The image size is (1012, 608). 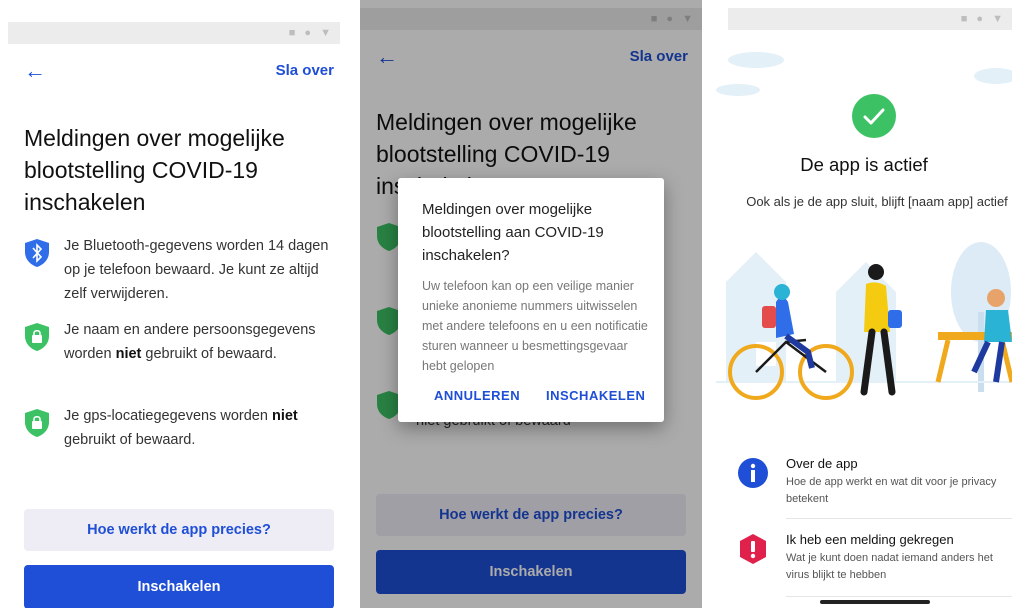 I want to click on success-check-icon, so click(x=874, y=116).